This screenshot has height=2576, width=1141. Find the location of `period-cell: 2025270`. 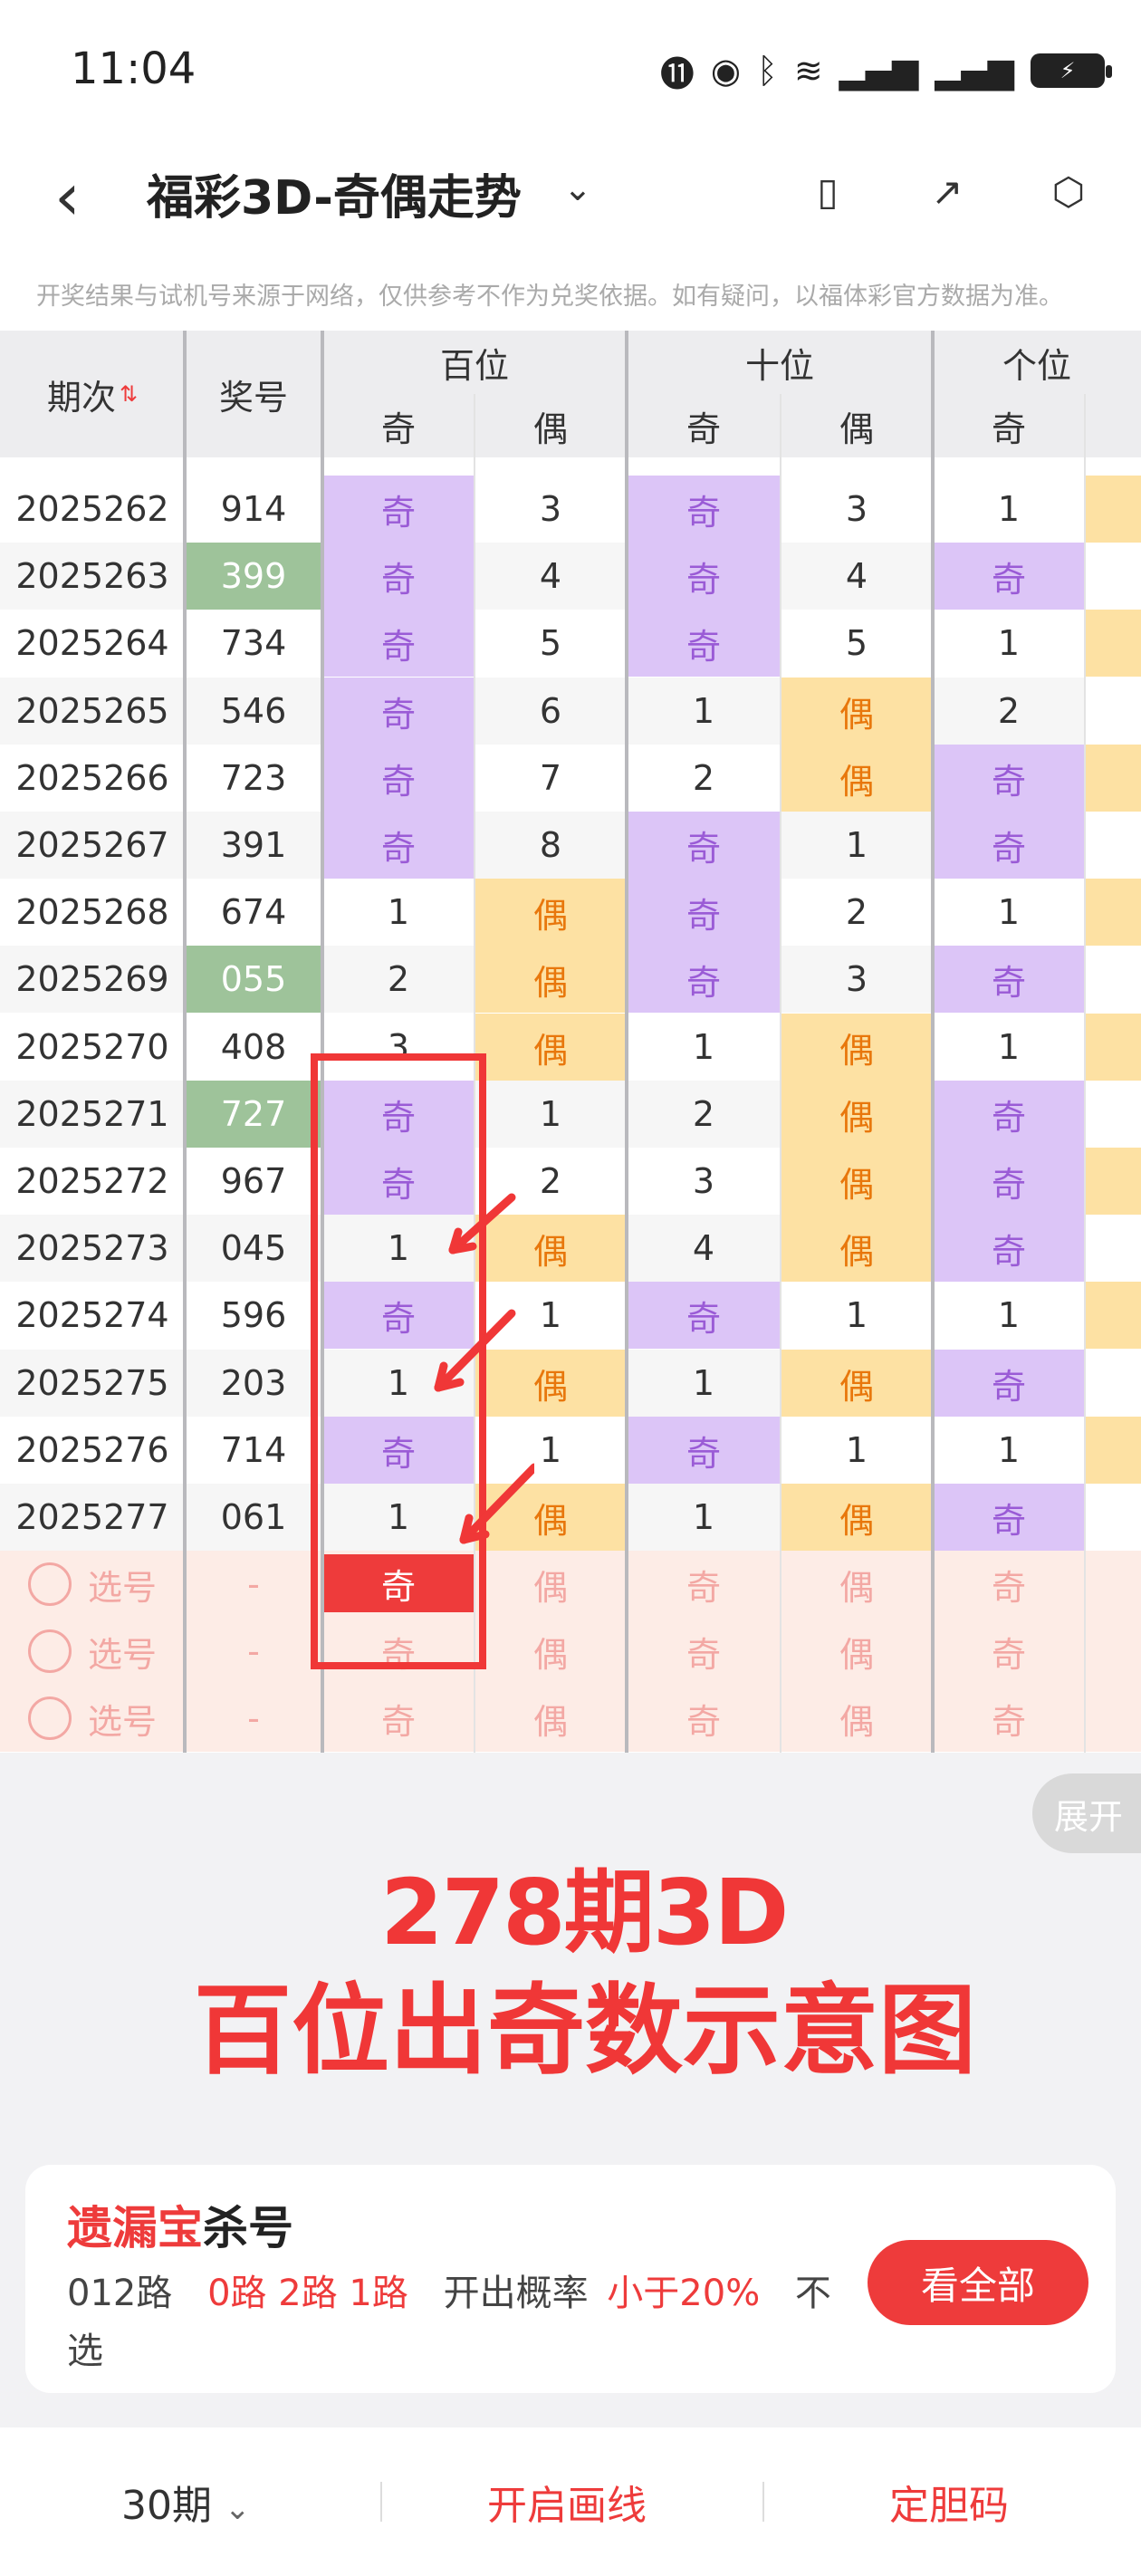

period-cell: 2025270 is located at coordinates (92, 1047).